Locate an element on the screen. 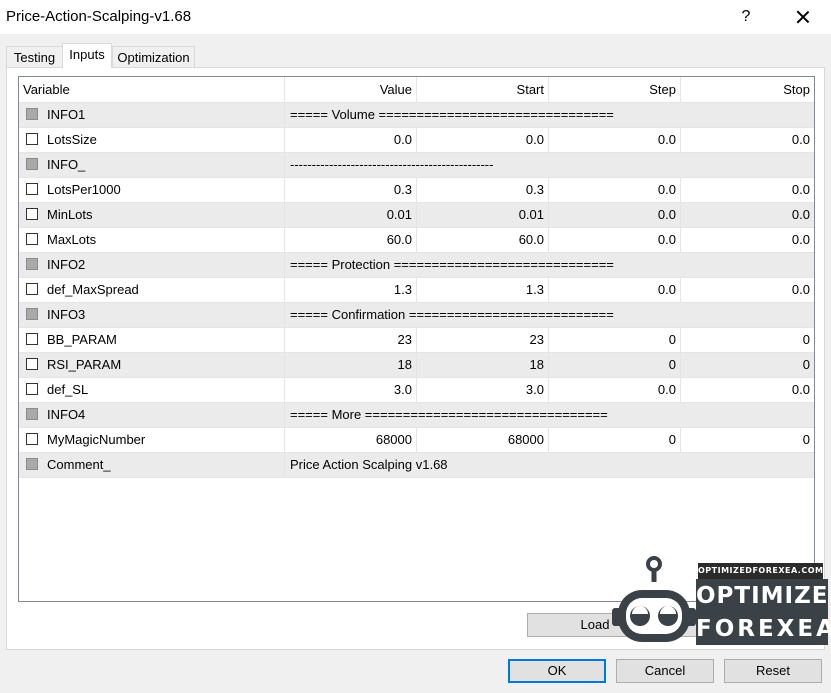 This screenshot has height=693, width=831. tab-inputs: Inputs is located at coordinates (87, 55).